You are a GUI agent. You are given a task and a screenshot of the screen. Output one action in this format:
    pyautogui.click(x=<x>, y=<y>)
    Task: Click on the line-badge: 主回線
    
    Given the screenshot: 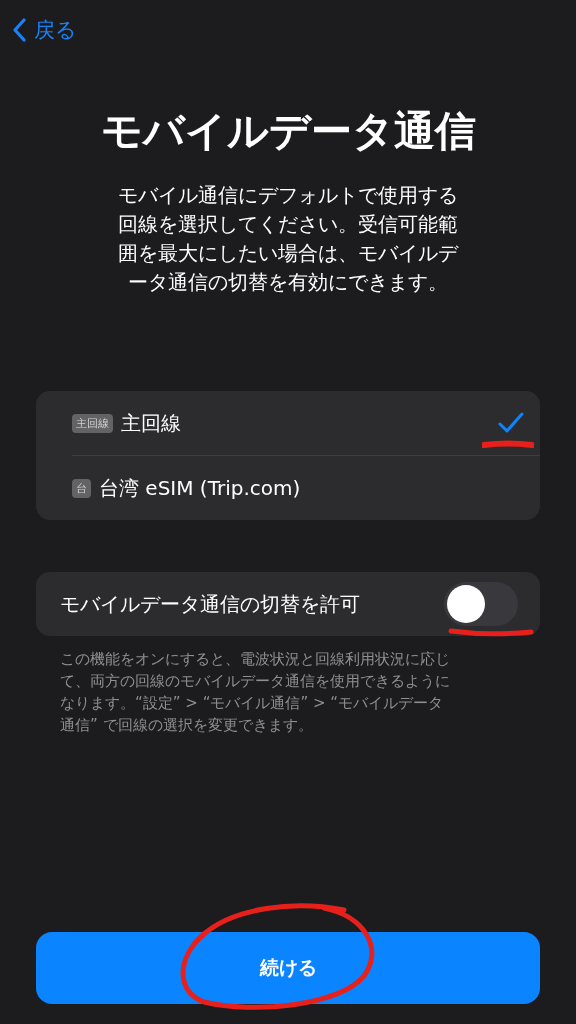 What is the action you would take?
    pyautogui.click(x=92, y=423)
    